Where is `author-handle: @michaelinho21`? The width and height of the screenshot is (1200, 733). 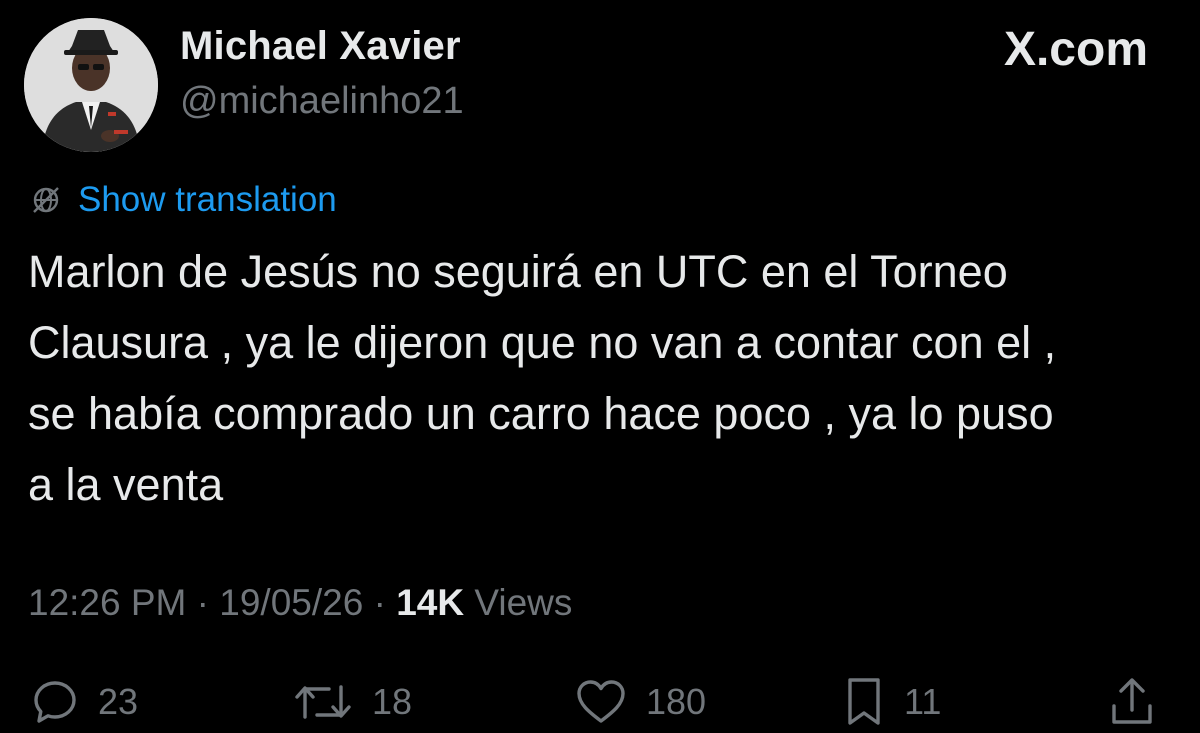
author-handle: @michaelinho21 is located at coordinates (322, 101).